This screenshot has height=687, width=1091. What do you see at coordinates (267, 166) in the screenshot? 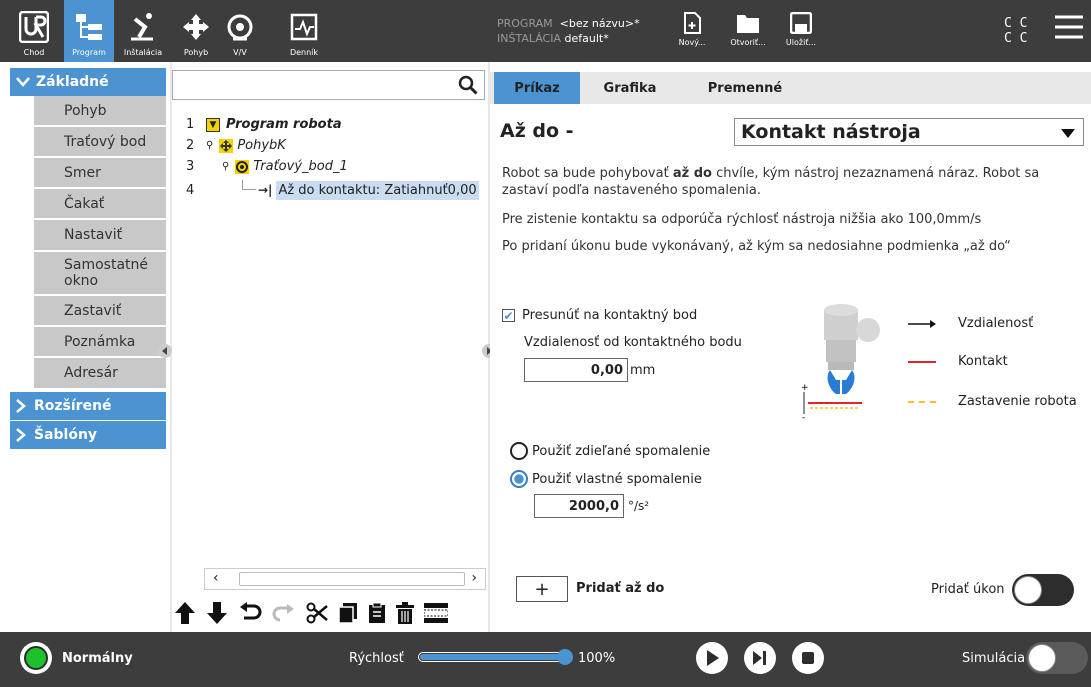
I see `tree-row-3: 3 ⚲ Traťový_bod_1` at bounding box center [267, 166].